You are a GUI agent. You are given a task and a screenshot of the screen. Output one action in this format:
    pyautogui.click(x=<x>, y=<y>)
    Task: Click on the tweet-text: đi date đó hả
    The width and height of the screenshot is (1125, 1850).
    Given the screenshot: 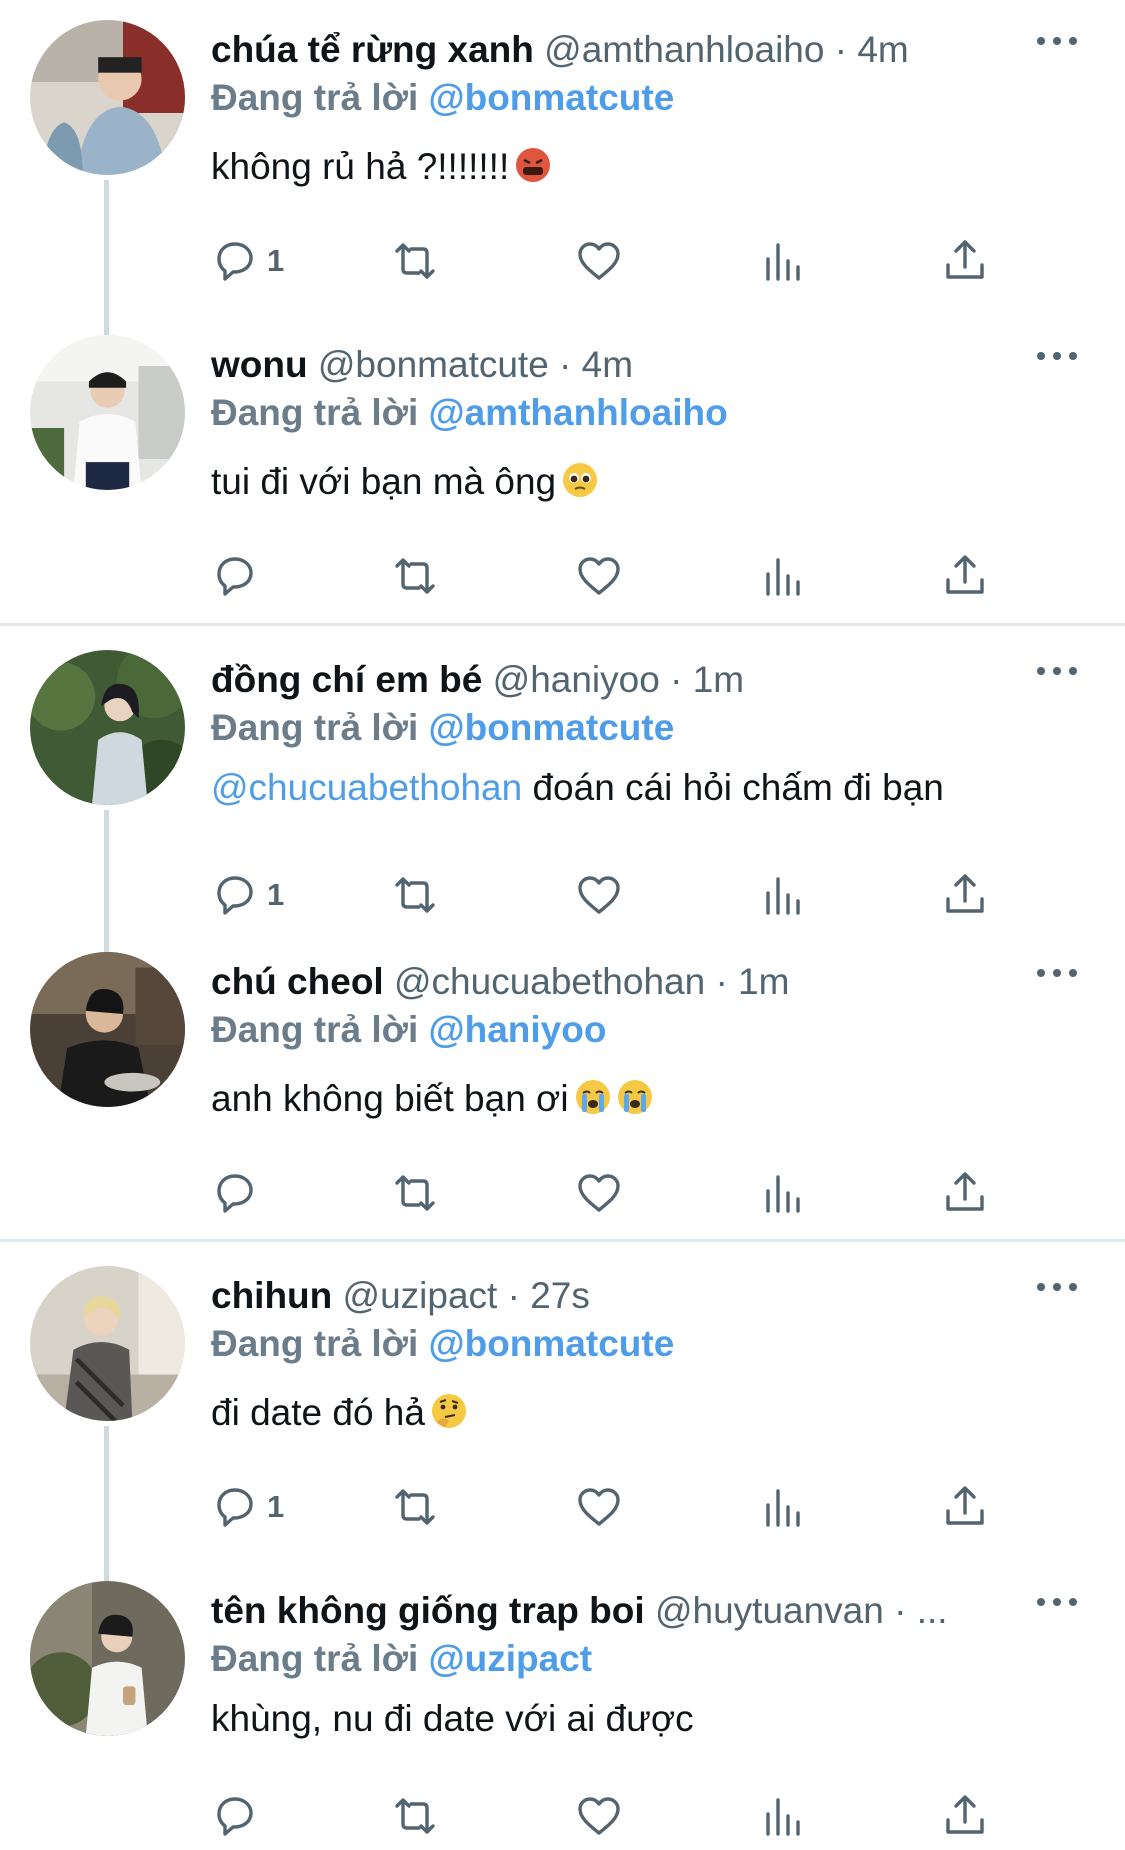 What is the action you would take?
    pyautogui.click(x=339, y=1413)
    